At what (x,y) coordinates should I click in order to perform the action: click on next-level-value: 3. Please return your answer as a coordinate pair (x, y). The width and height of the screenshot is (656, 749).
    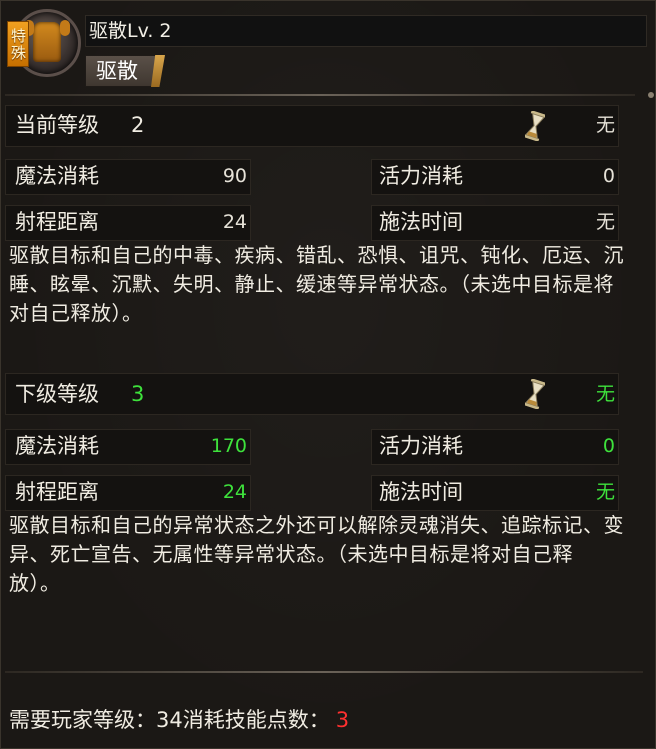
    Looking at the image, I should click on (138, 394).